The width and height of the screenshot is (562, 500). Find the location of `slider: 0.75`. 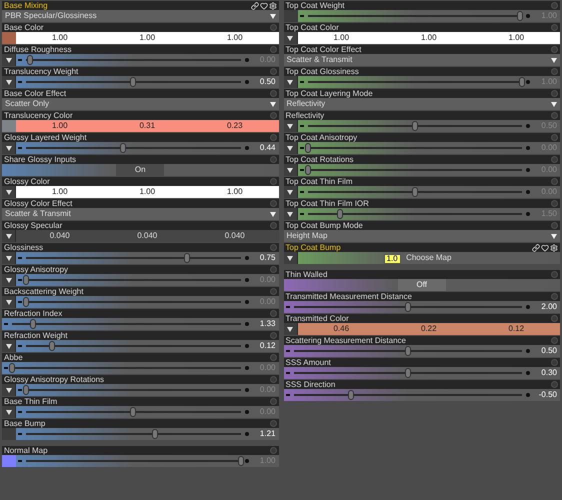

slider: 0.75 is located at coordinates (147, 258).